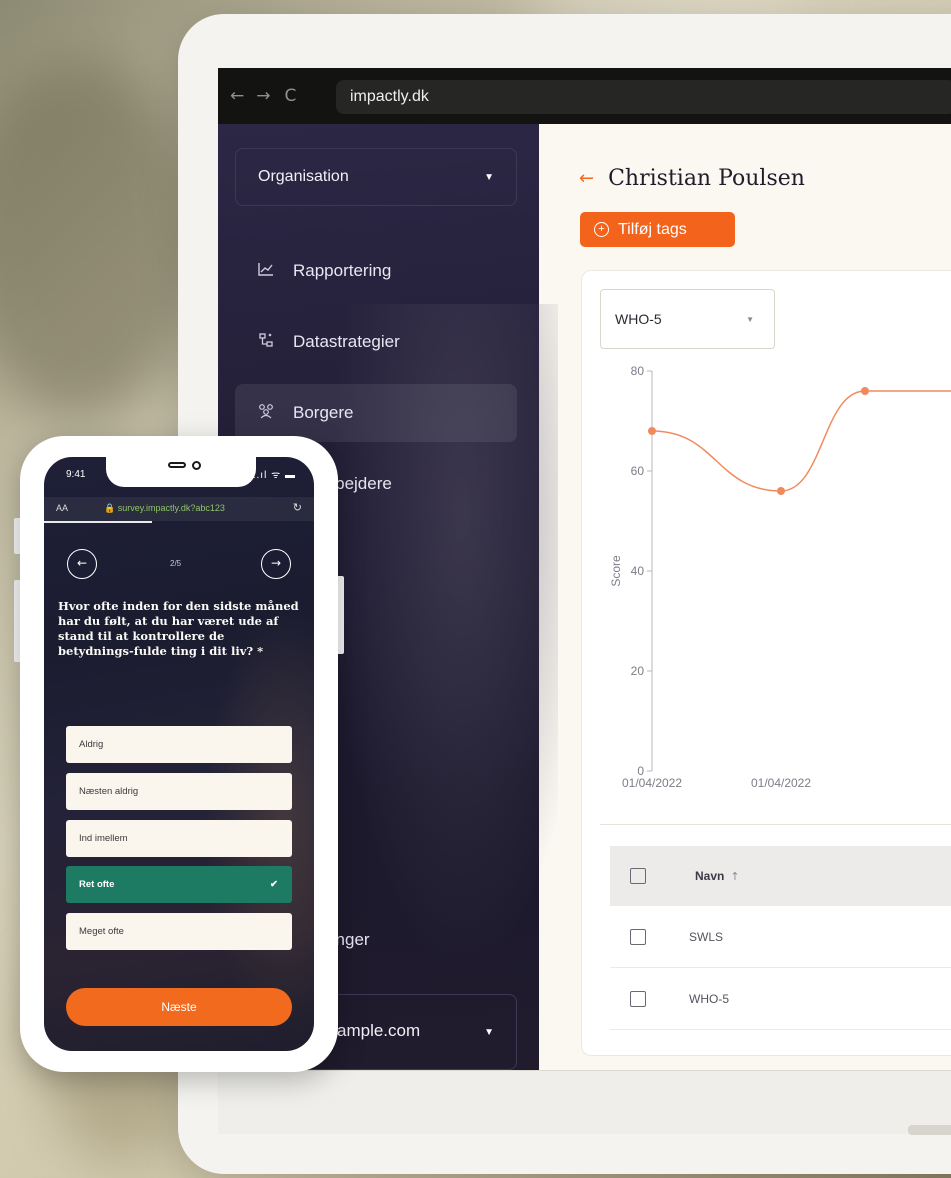 The width and height of the screenshot is (951, 1178). I want to click on next-question-button: →, so click(276, 564).